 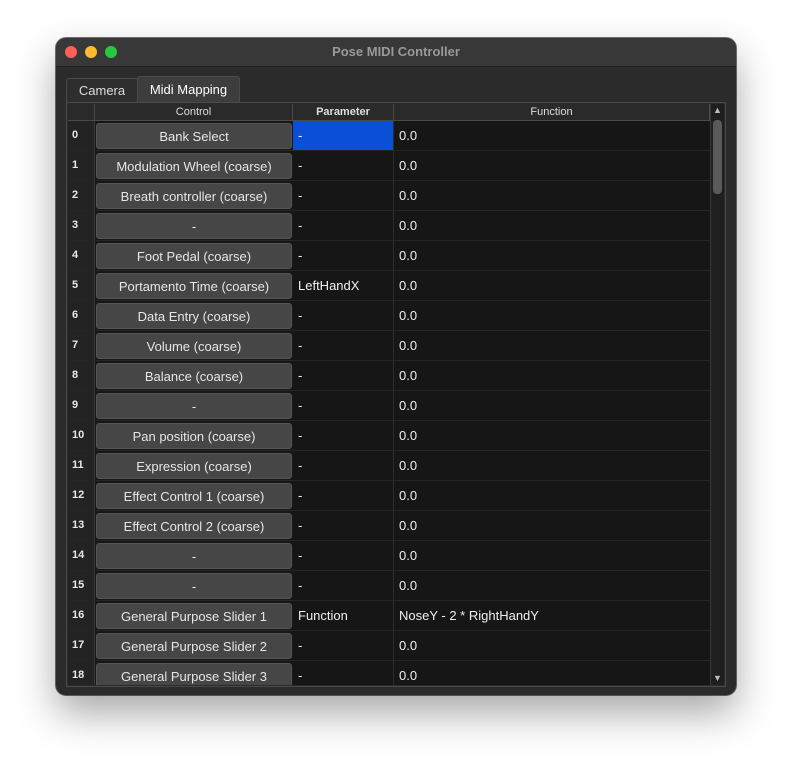 What do you see at coordinates (81, 255) in the screenshot?
I see `row-number: 4` at bounding box center [81, 255].